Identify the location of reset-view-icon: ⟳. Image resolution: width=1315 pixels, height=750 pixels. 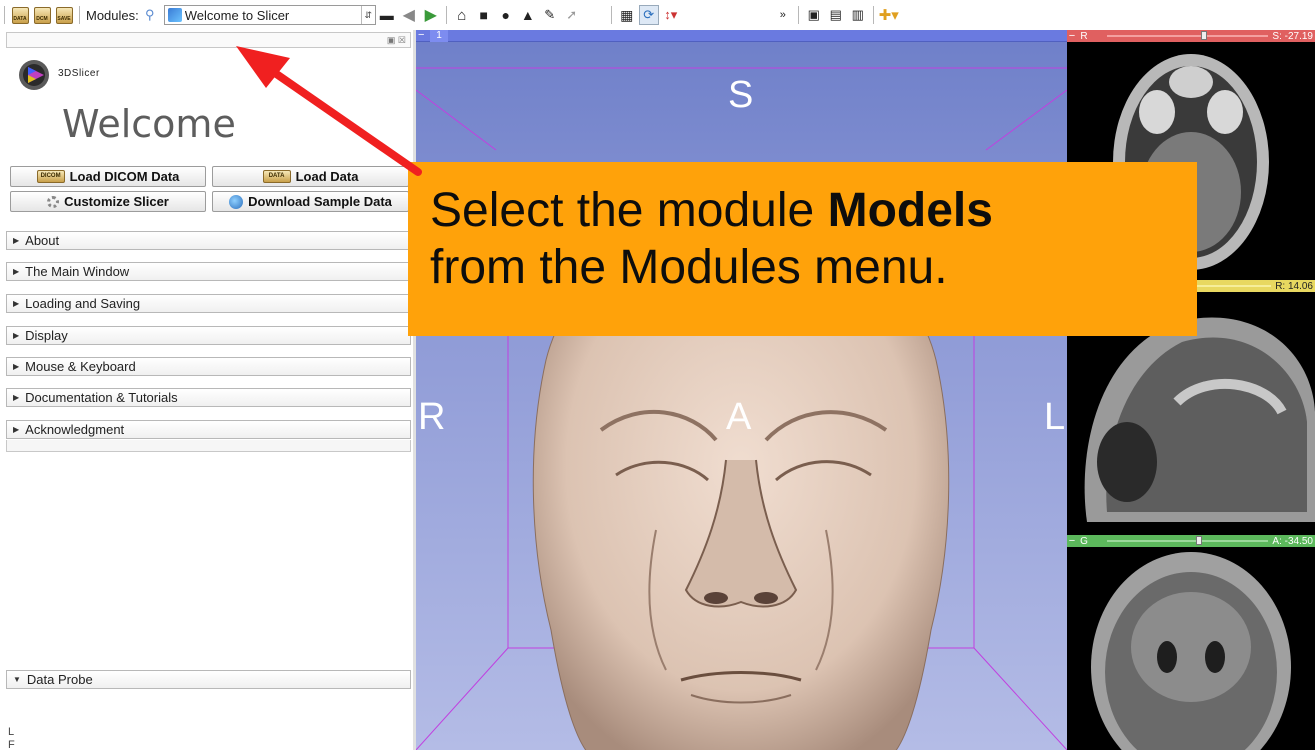
(648, 15).